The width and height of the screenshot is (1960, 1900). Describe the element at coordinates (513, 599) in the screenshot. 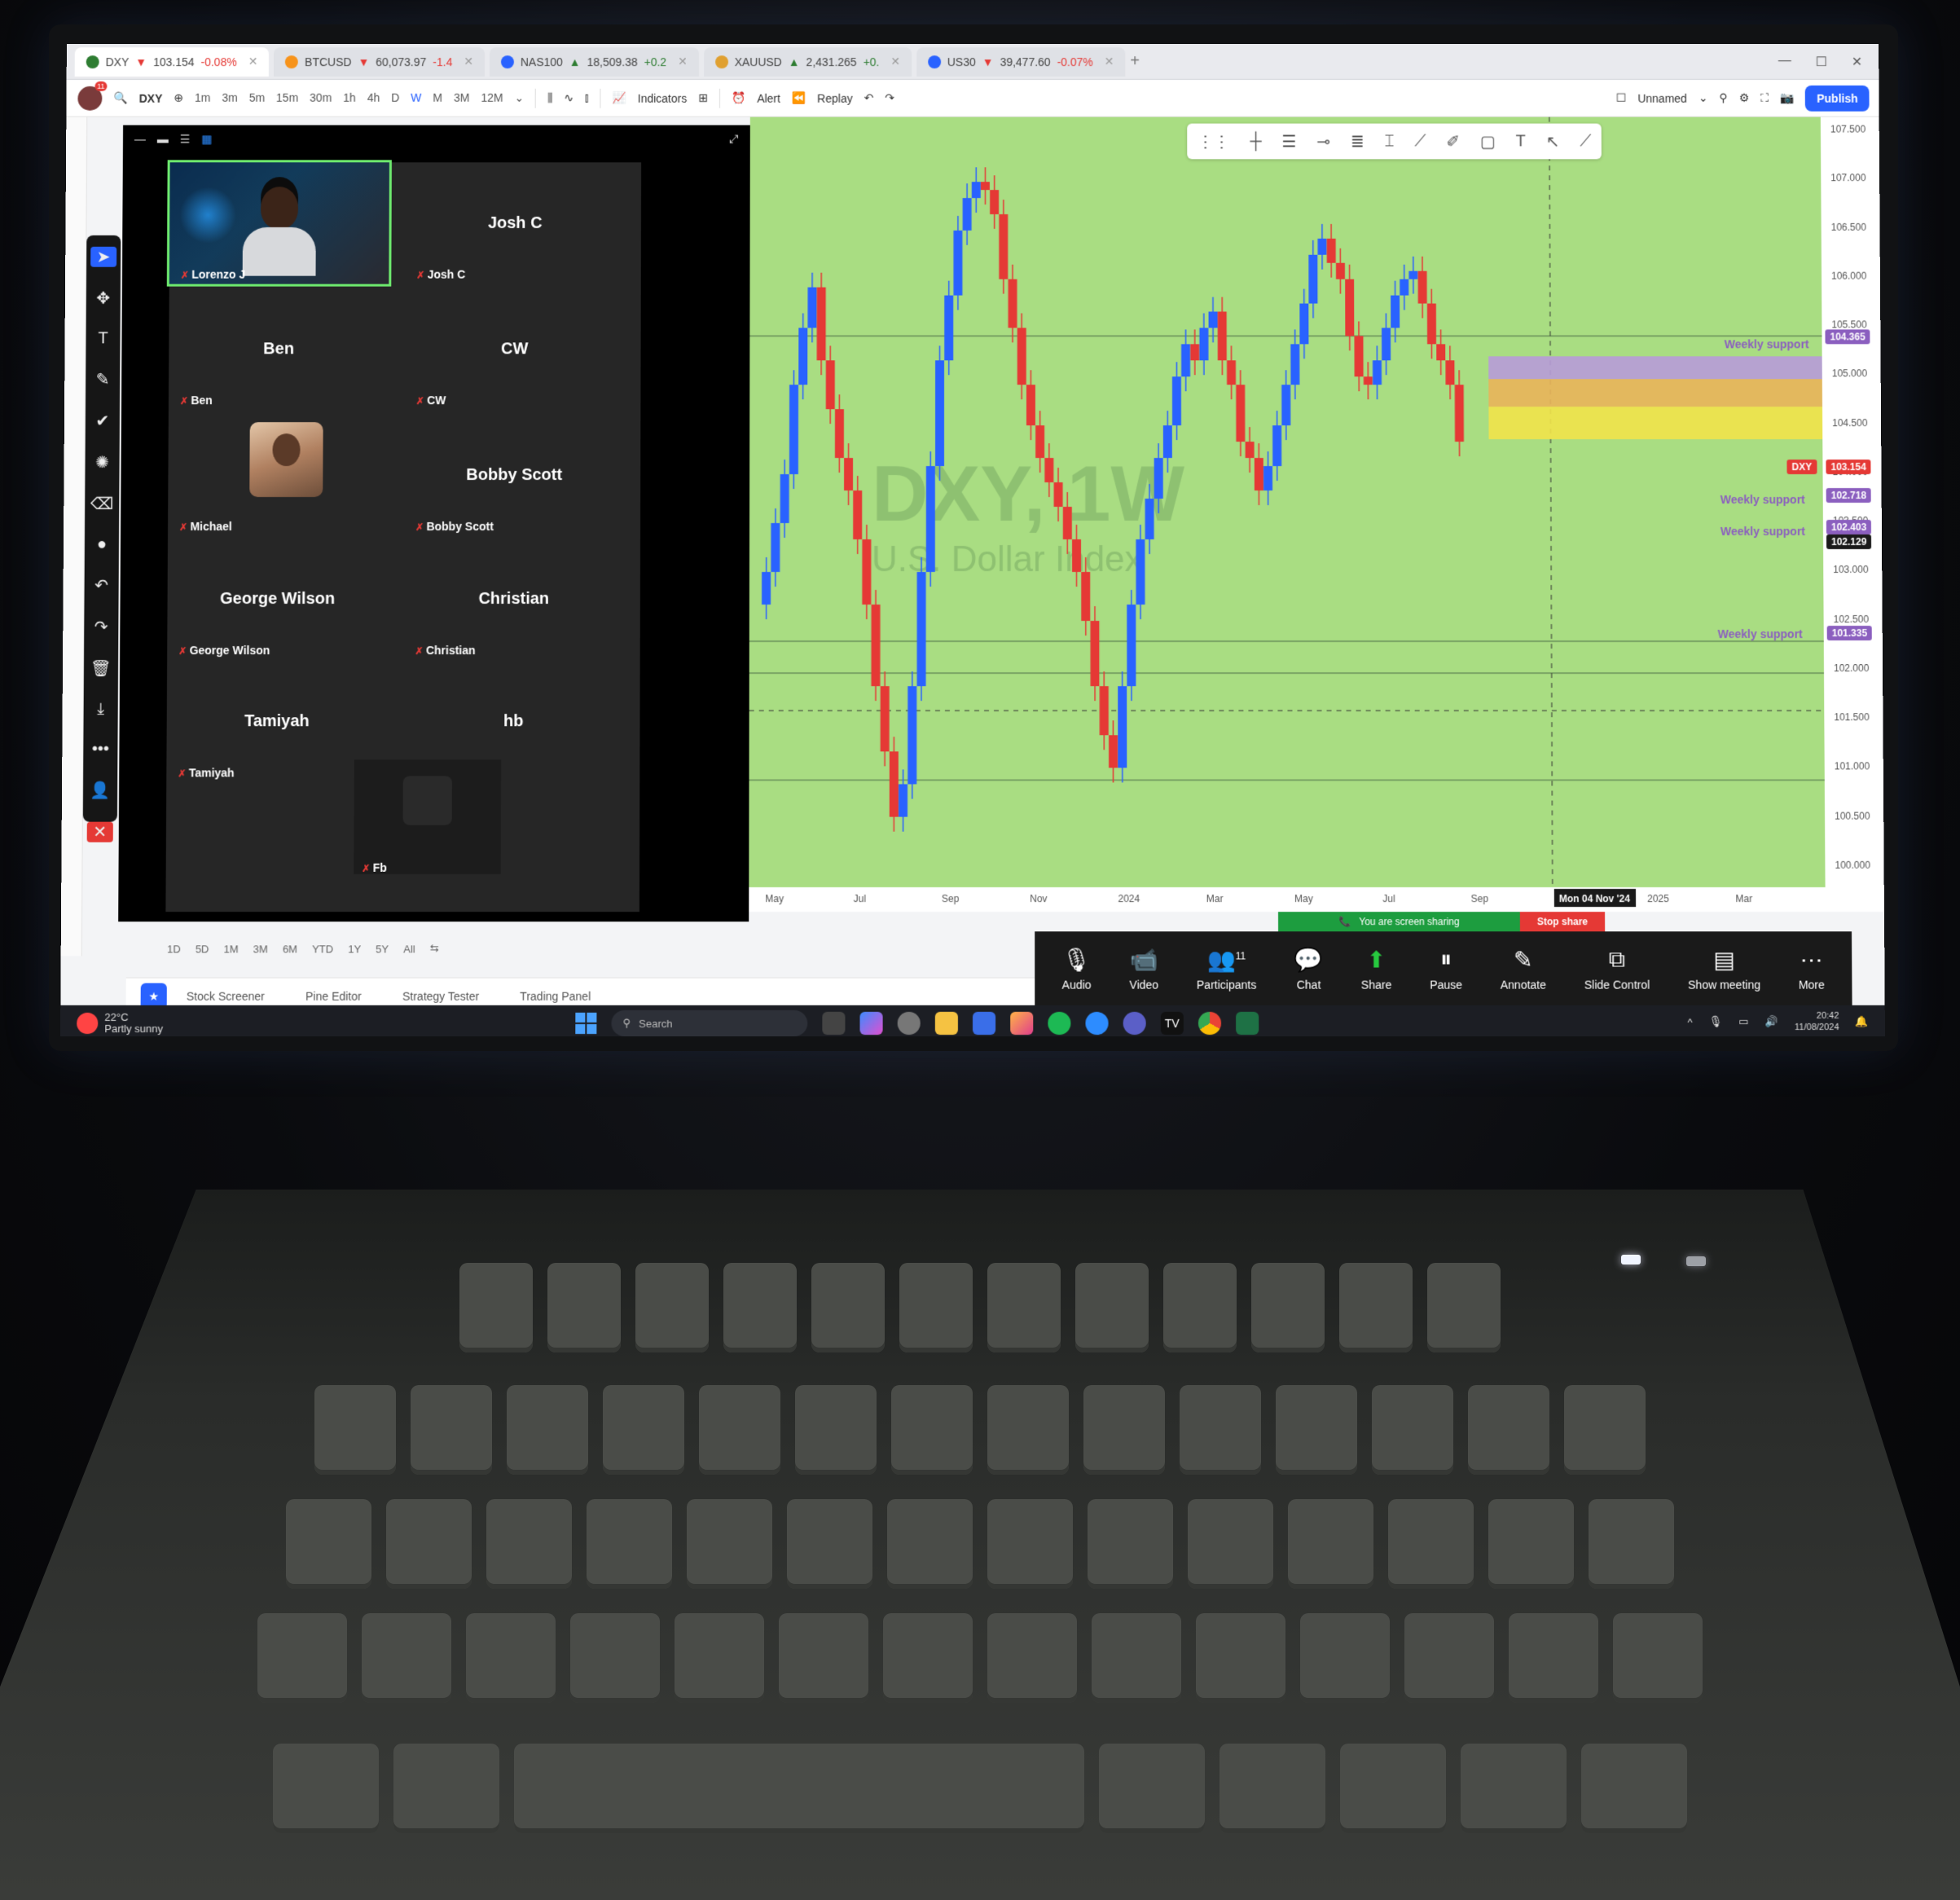

I see `participant-tile: Christian Christian` at that location.